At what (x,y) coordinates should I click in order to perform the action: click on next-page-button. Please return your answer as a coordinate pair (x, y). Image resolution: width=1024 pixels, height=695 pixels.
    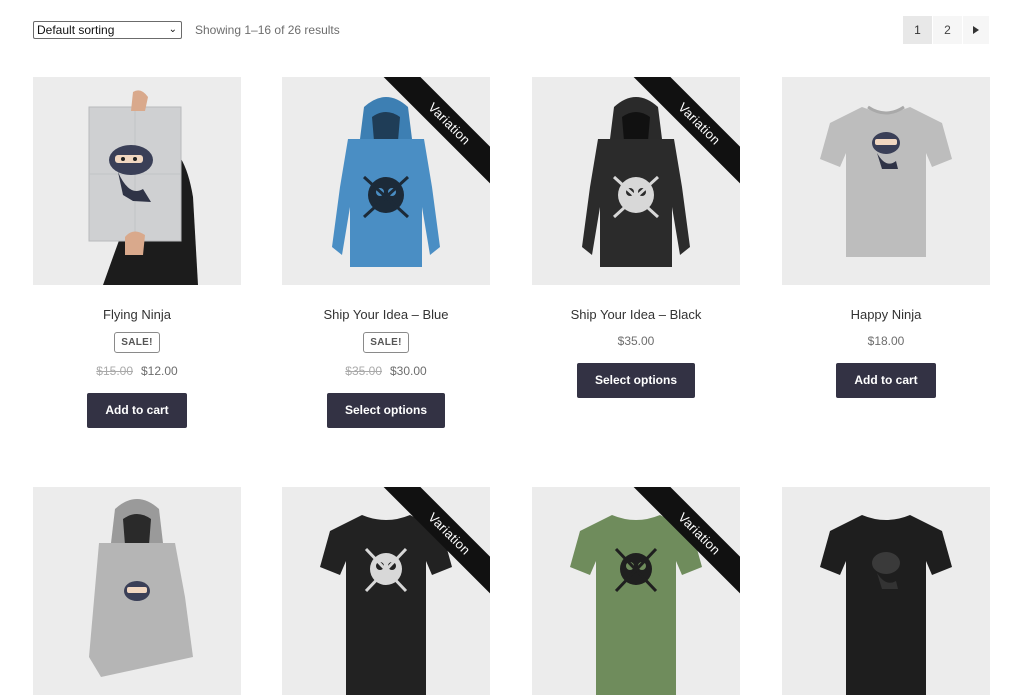
    Looking at the image, I should click on (976, 30).